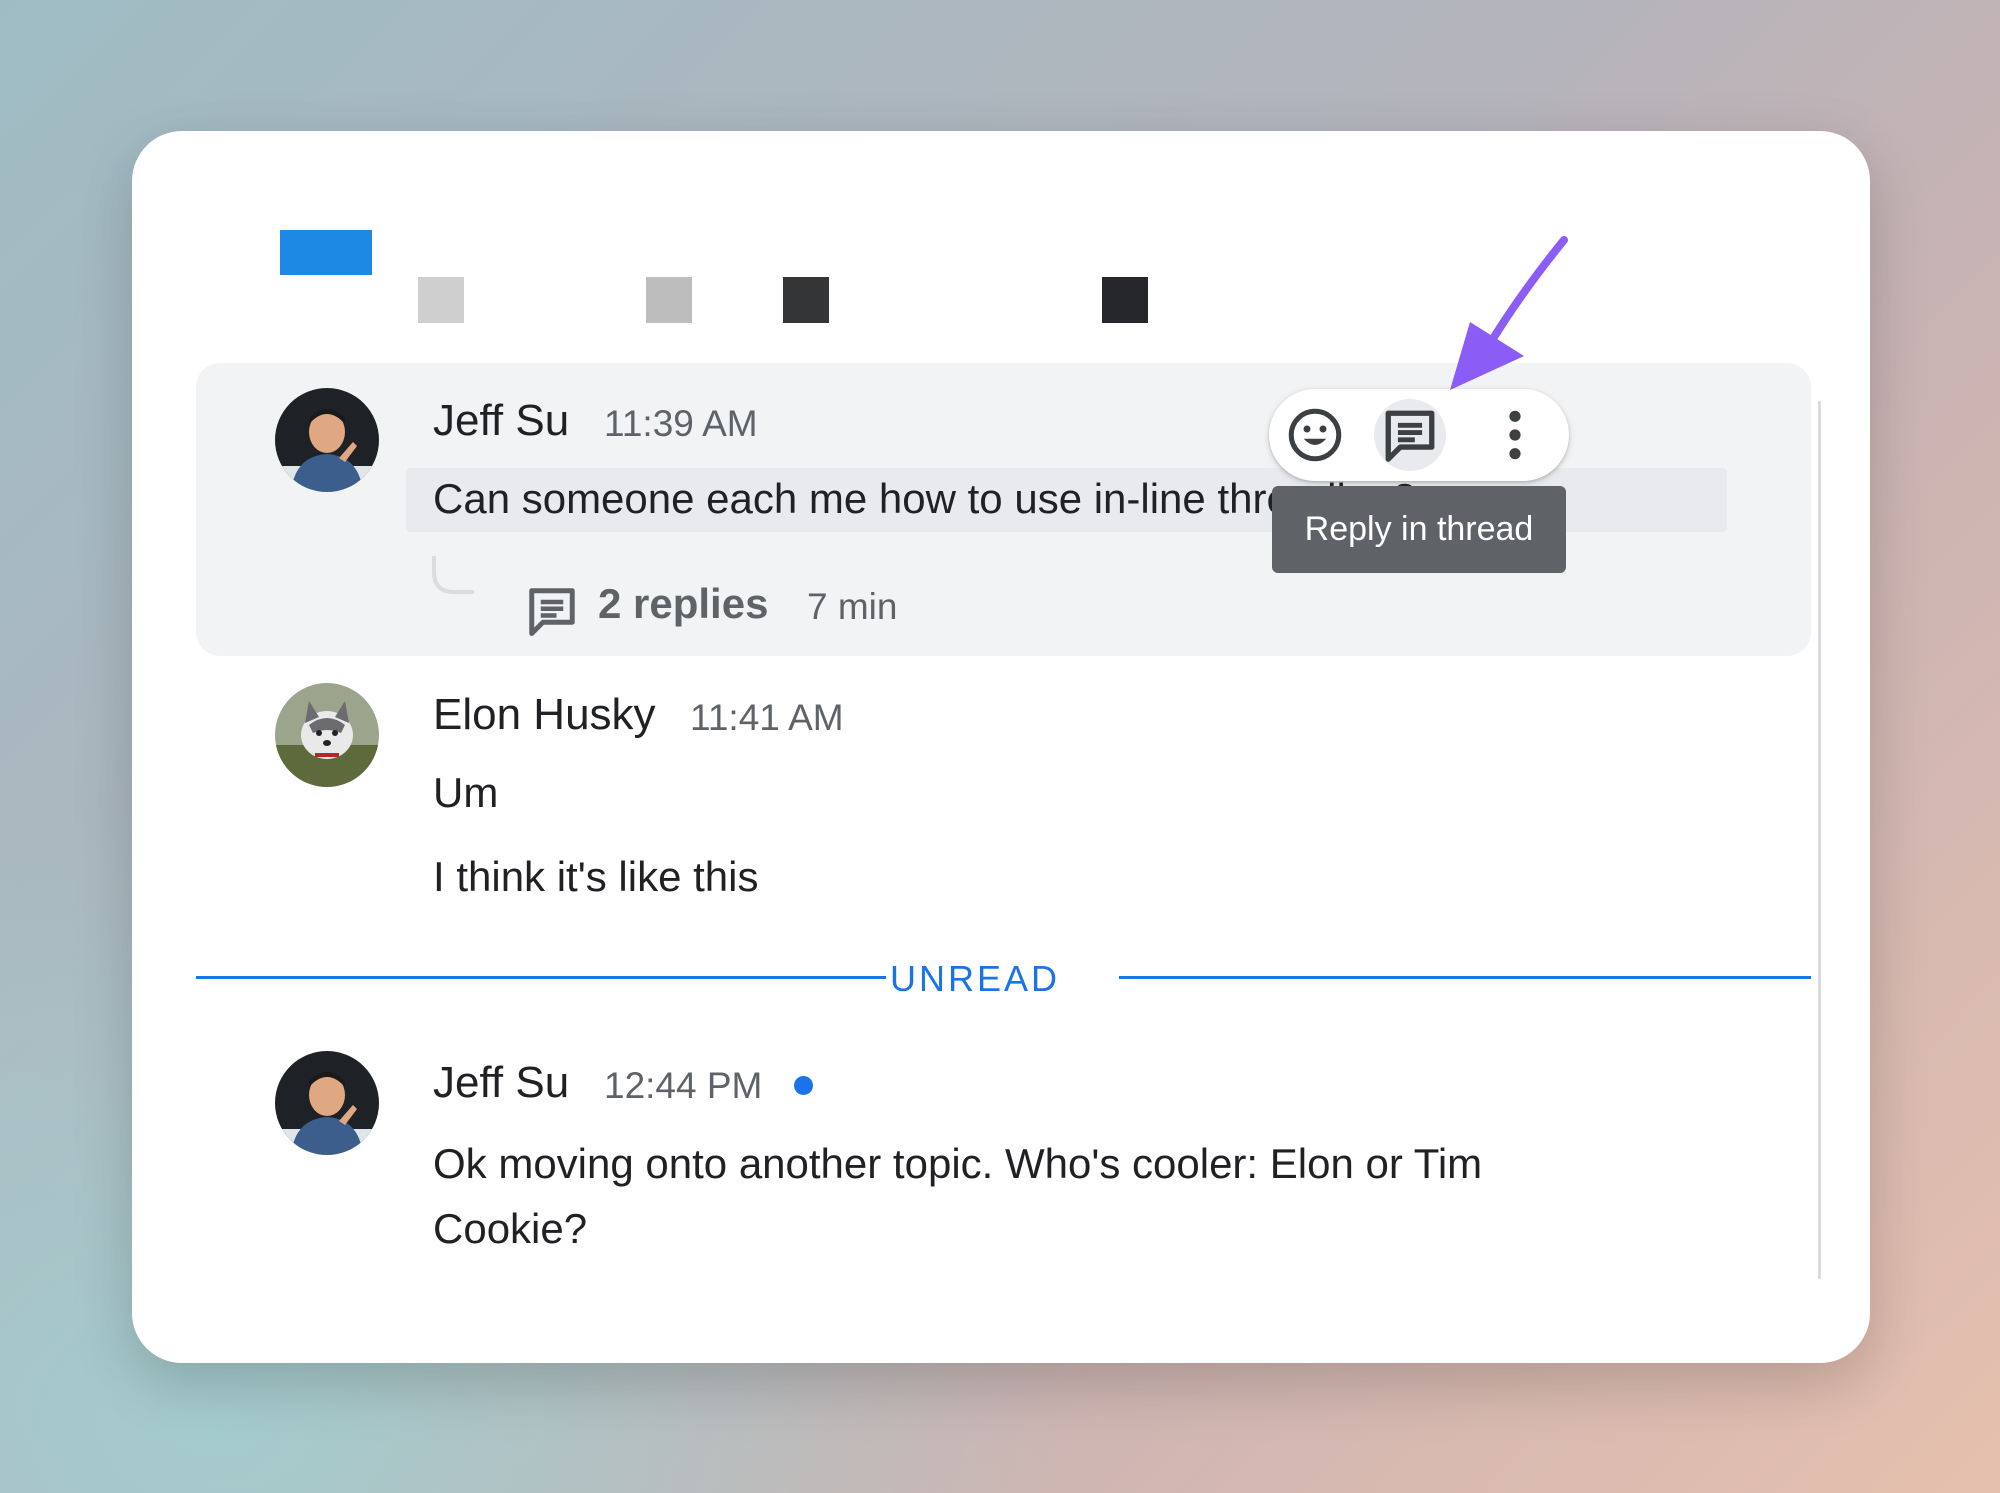  I want to click on avatar-elon-husky, so click(327, 735).